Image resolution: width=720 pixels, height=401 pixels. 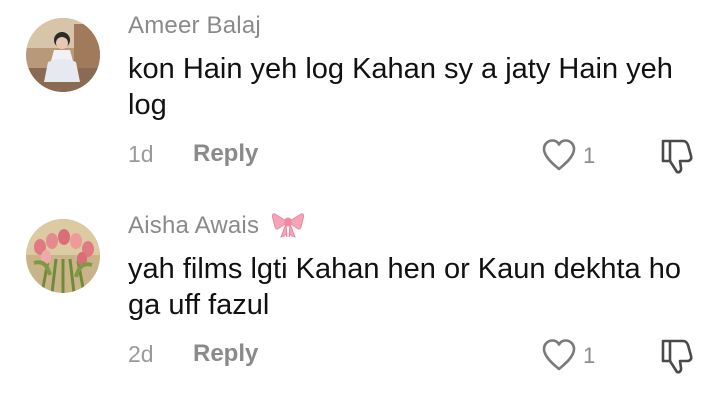 I want to click on author-name: Ameer Balaj, so click(x=194, y=26).